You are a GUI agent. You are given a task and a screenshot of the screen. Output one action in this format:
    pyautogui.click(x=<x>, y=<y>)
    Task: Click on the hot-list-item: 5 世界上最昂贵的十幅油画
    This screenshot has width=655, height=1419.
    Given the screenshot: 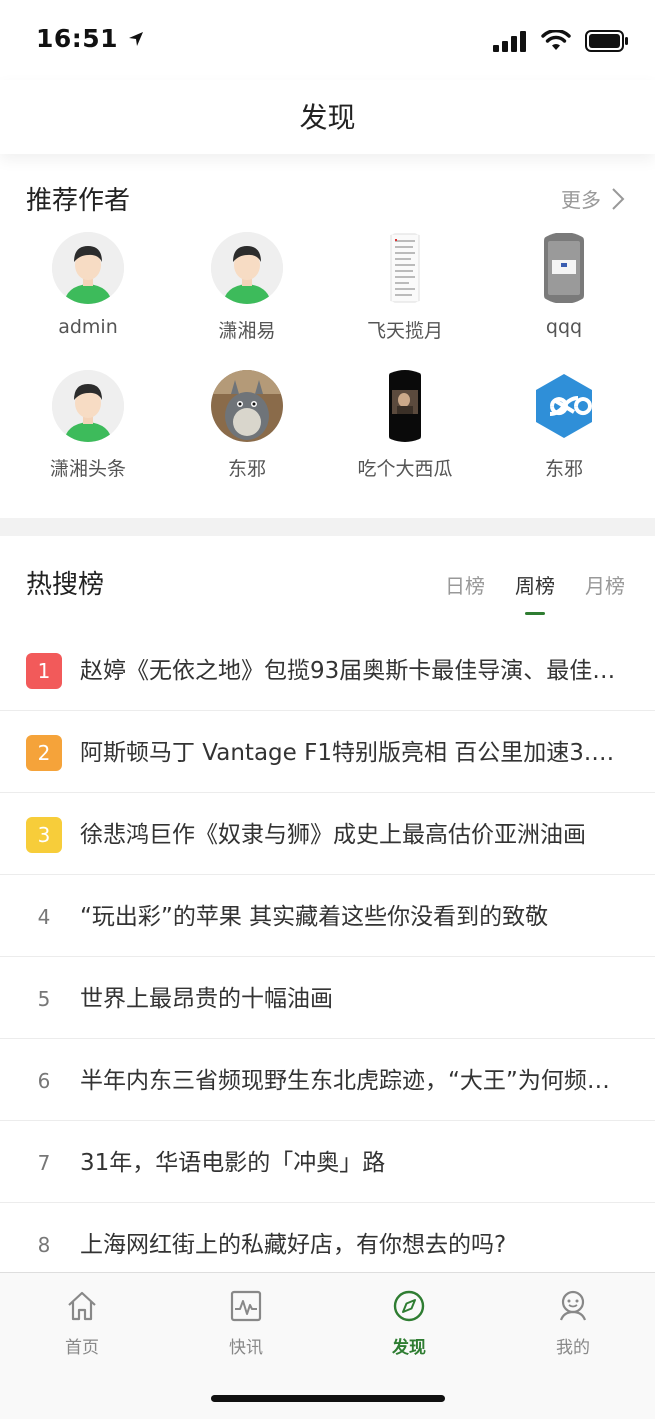 What is the action you would take?
    pyautogui.click(x=327, y=998)
    